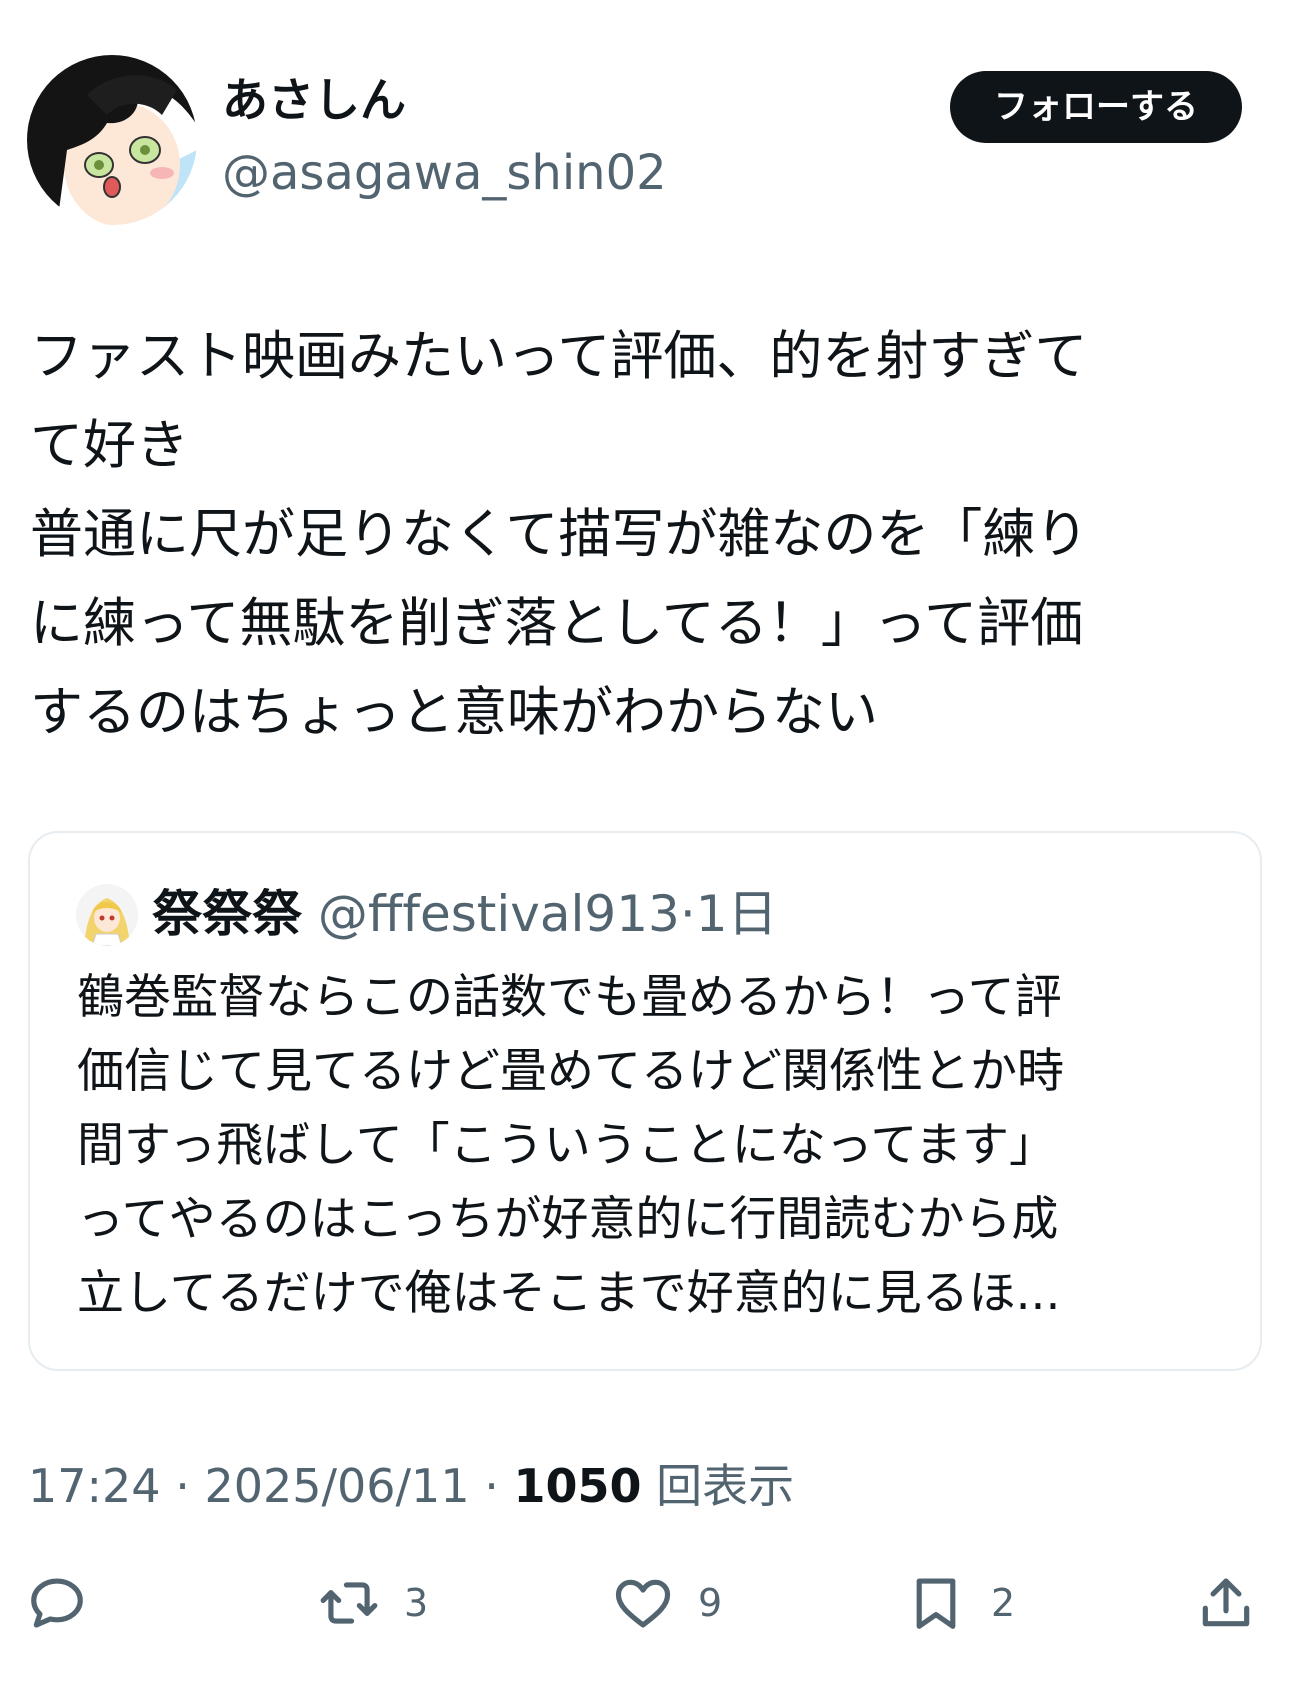 The height and width of the screenshot is (1706, 1290). I want to click on share-icon, so click(1226, 1602).